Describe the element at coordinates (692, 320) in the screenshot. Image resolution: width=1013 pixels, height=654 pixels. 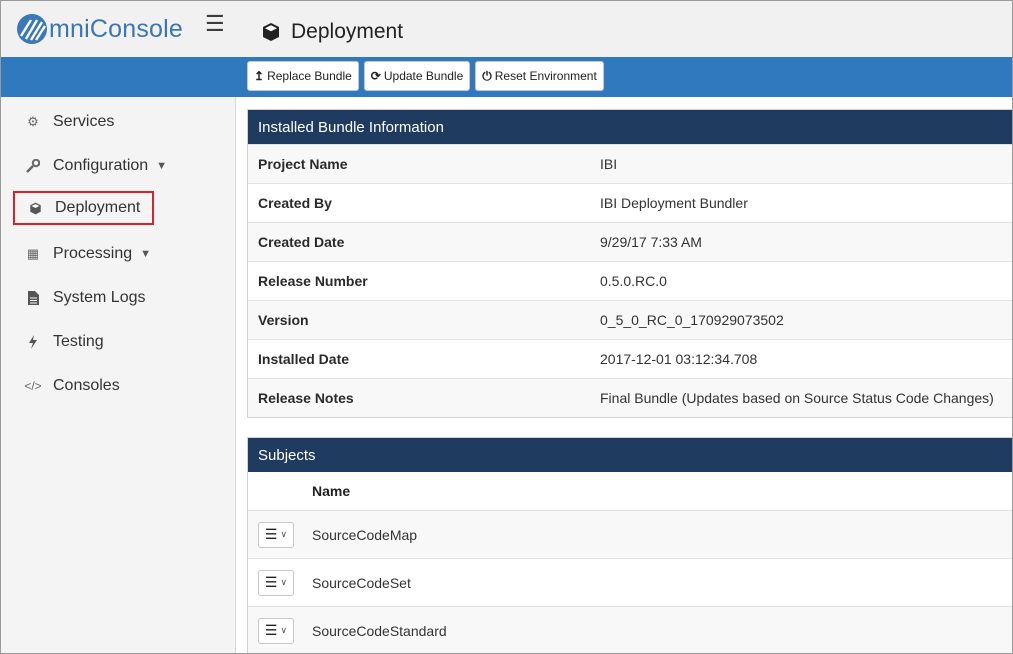
I see `info-value: 0_5_0_RC_0_170929073502` at that location.